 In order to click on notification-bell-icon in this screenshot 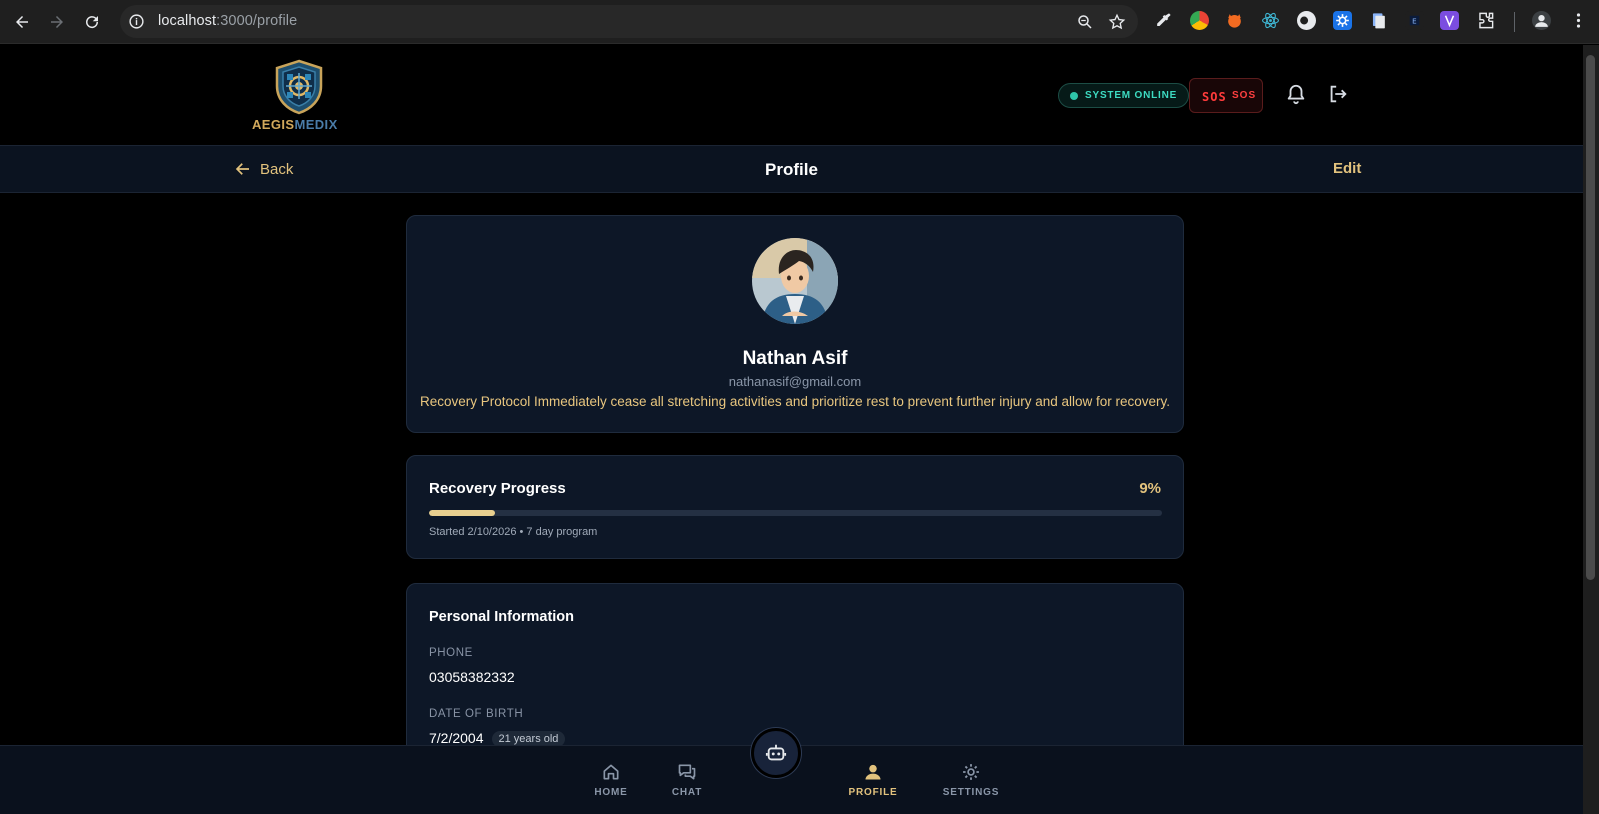, I will do `click(1296, 94)`.